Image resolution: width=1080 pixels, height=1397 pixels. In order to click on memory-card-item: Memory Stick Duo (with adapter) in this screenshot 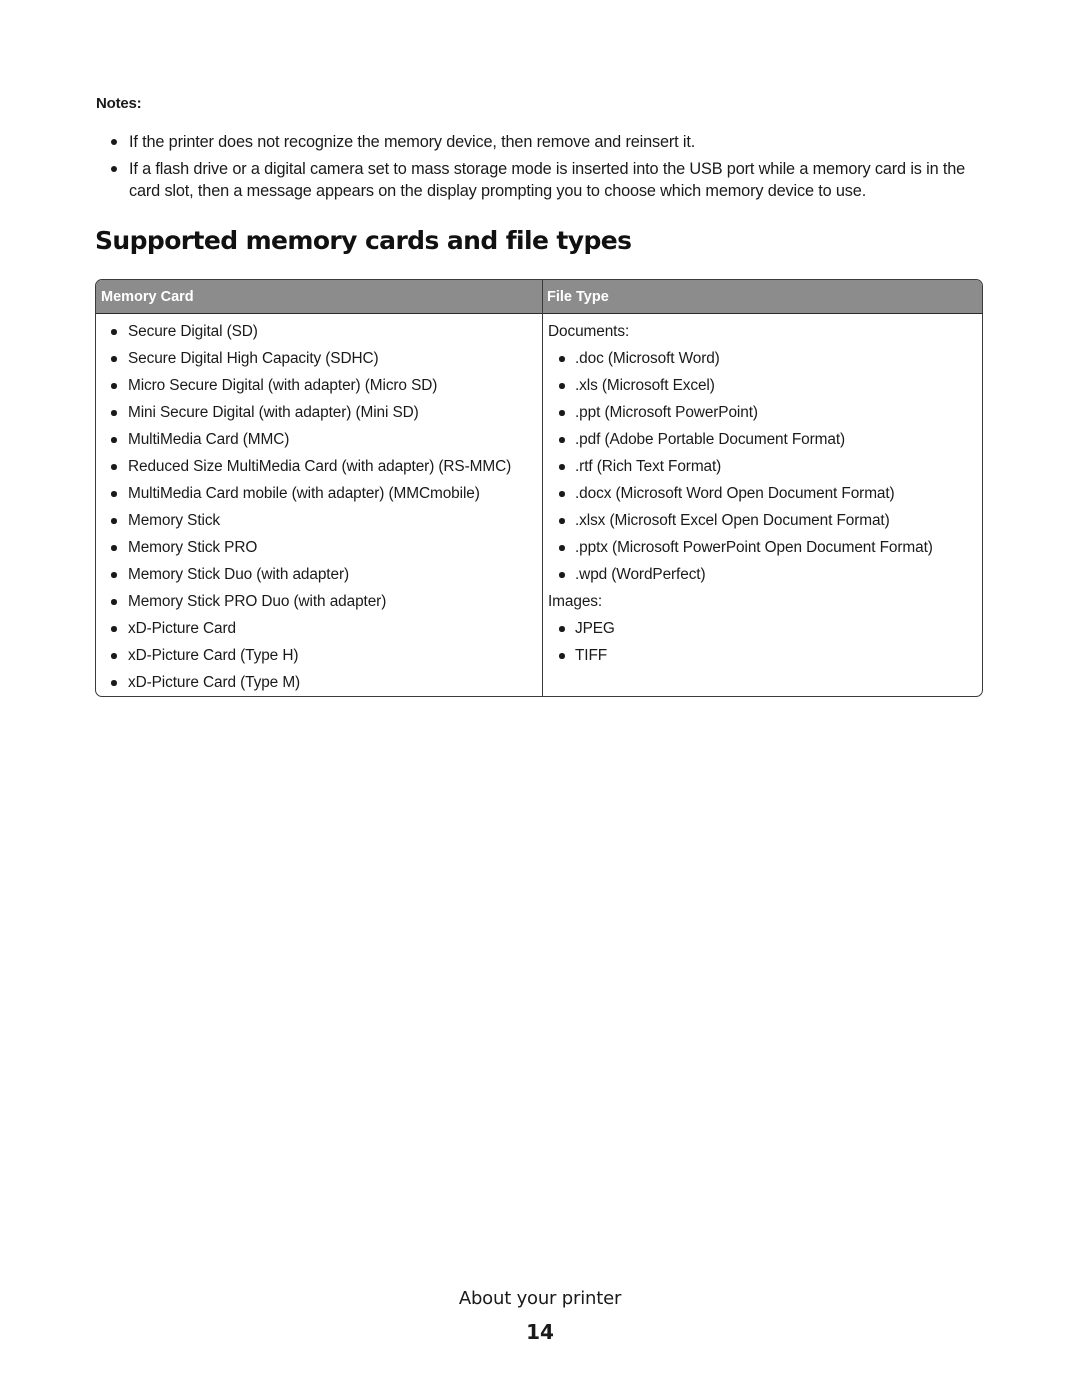, I will do `click(306, 577)`.